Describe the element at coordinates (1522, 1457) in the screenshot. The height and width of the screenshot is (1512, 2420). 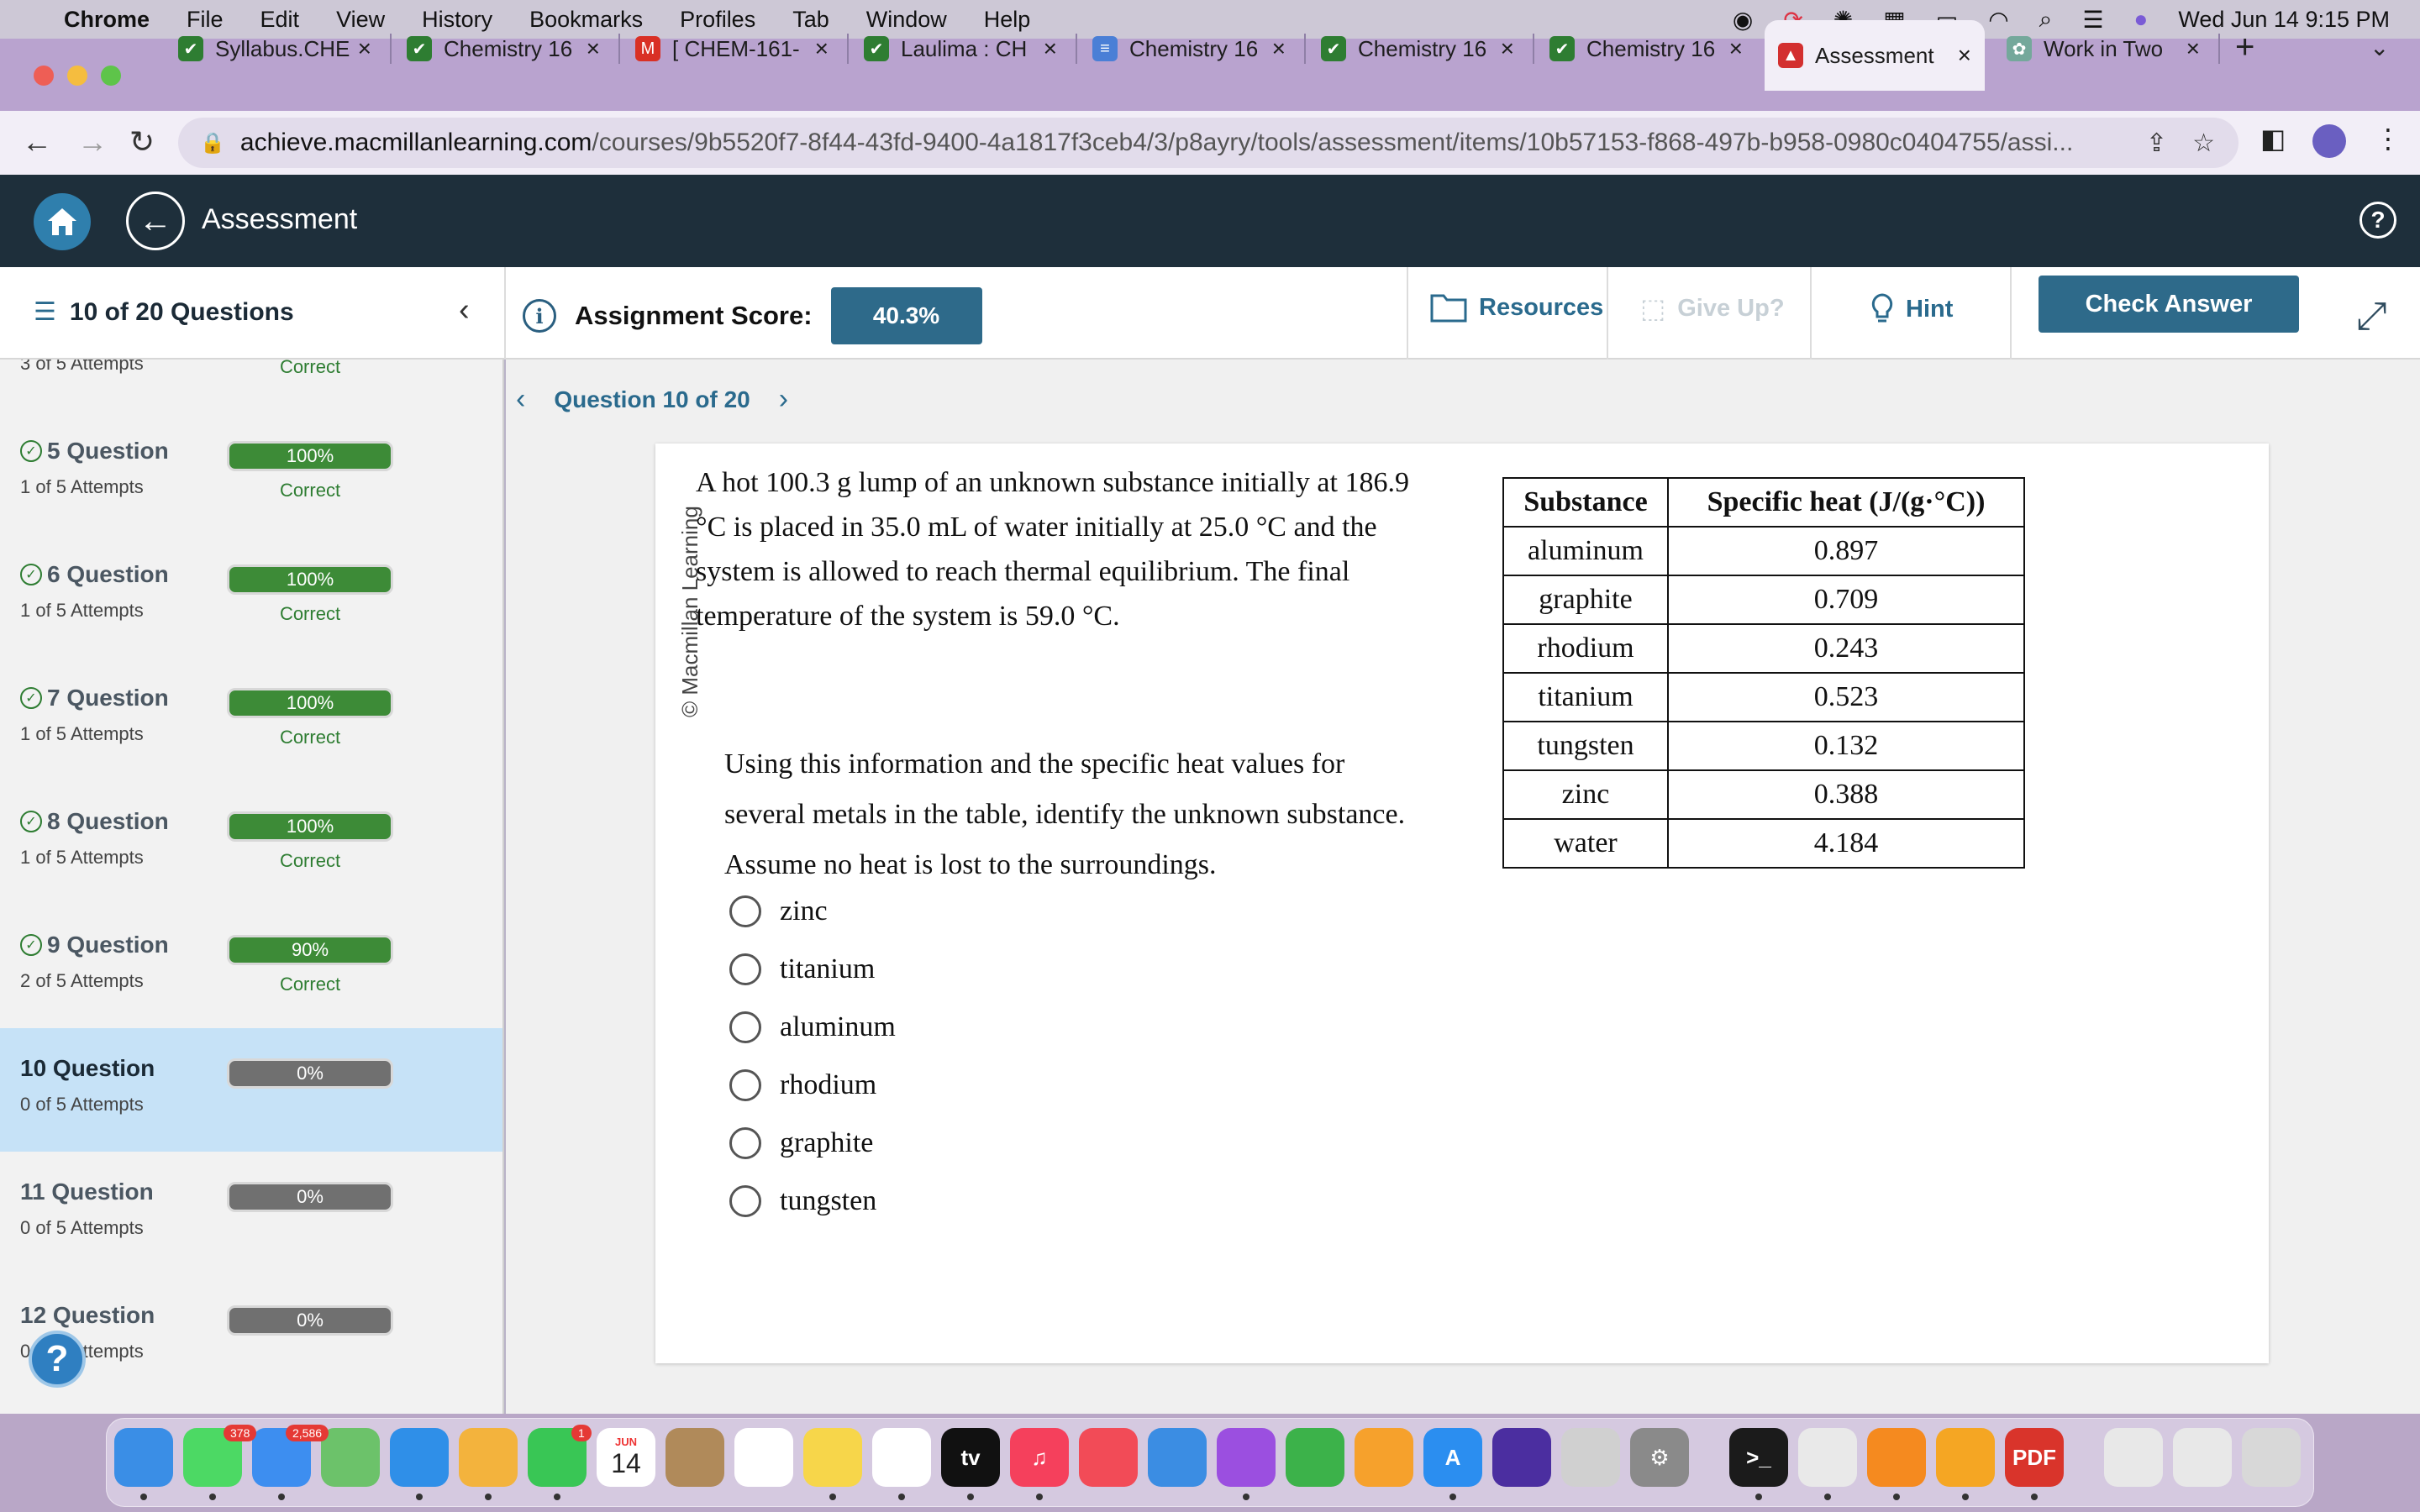
I see `nordvpn-icon` at that location.